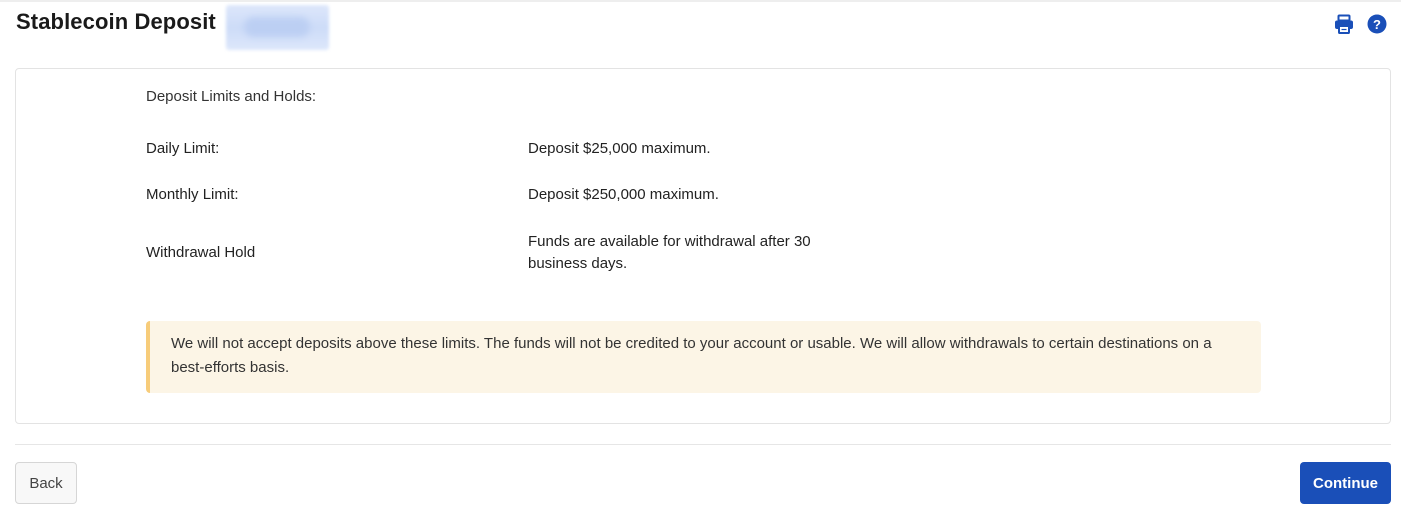  What do you see at coordinates (619, 148) in the screenshot?
I see `limit-value: Deposit $25,000 maximum.` at bounding box center [619, 148].